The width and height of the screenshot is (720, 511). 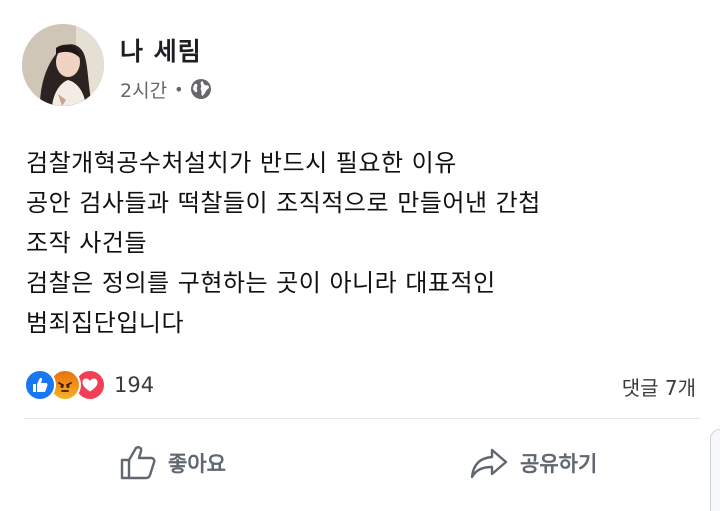 What do you see at coordinates (241, 163) in the screenshot?
I see `post-body-line: 검찰개혁공수처설치가 반드시 필요한 이유` at bounding box center [241, 163].